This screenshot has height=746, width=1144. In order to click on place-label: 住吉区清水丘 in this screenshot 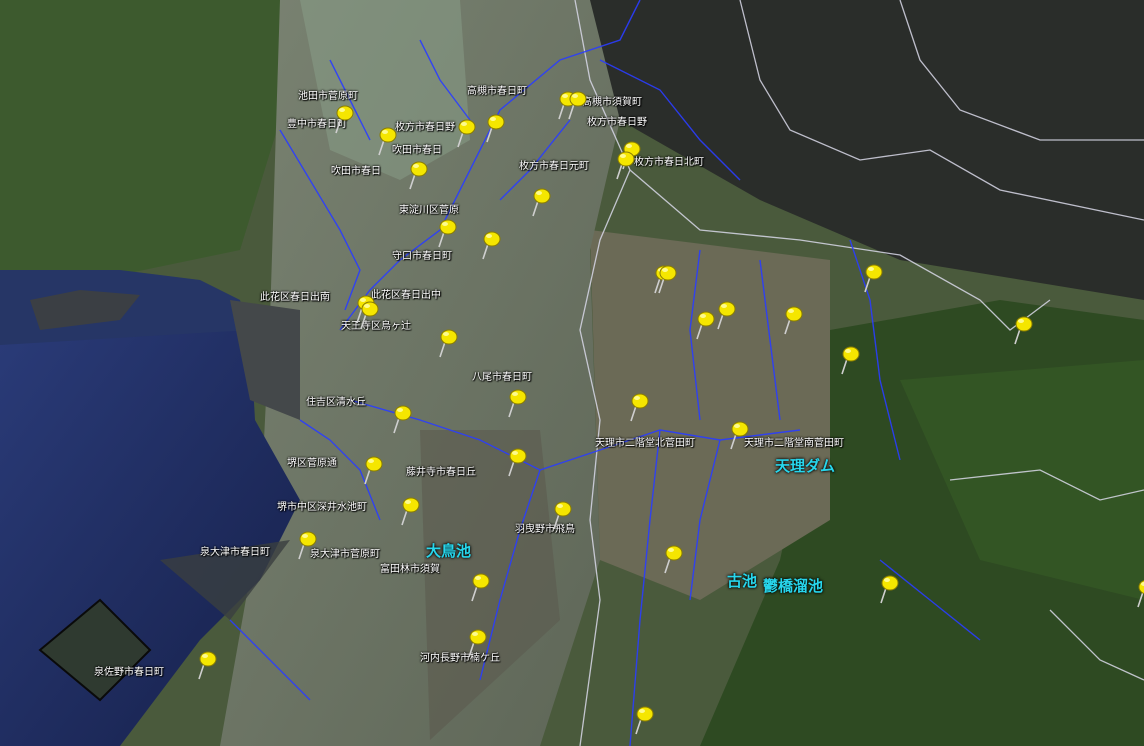, I will do `click(336, 403)`.